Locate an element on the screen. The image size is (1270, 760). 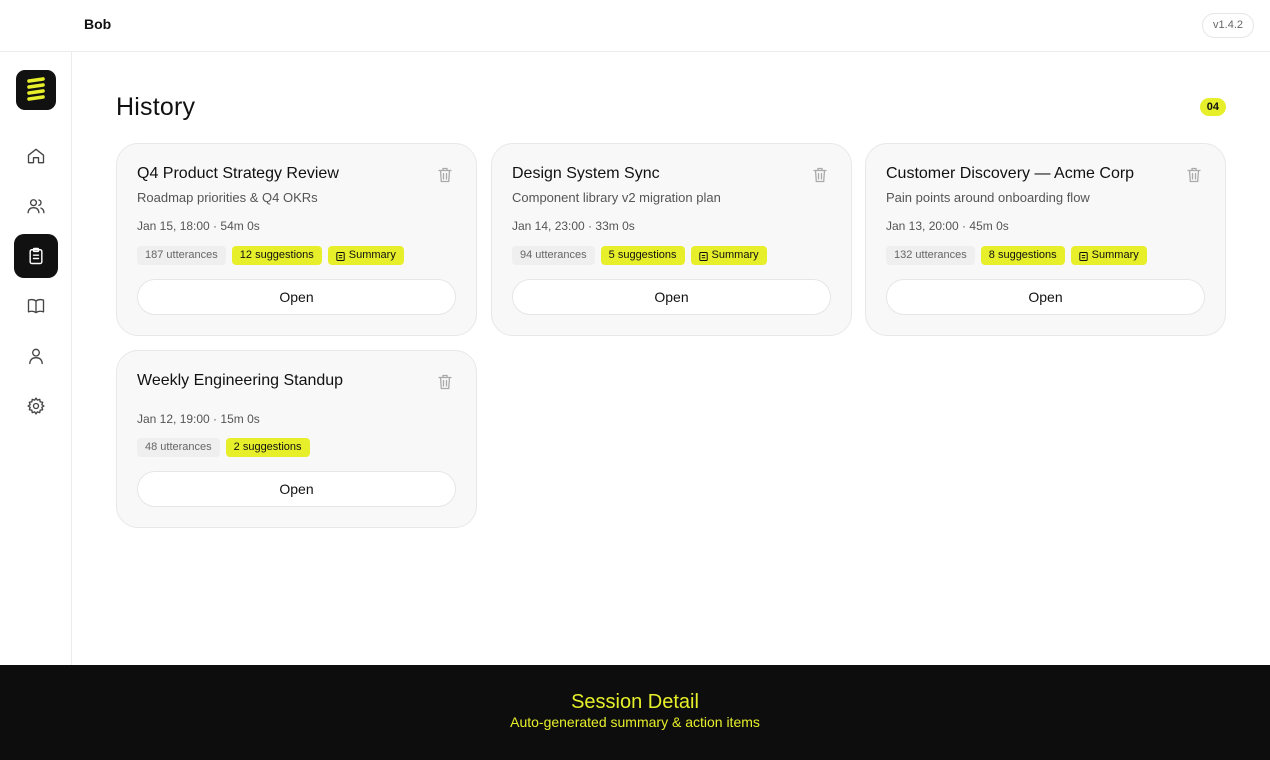
book-icon is located at coordinates (36, 306).